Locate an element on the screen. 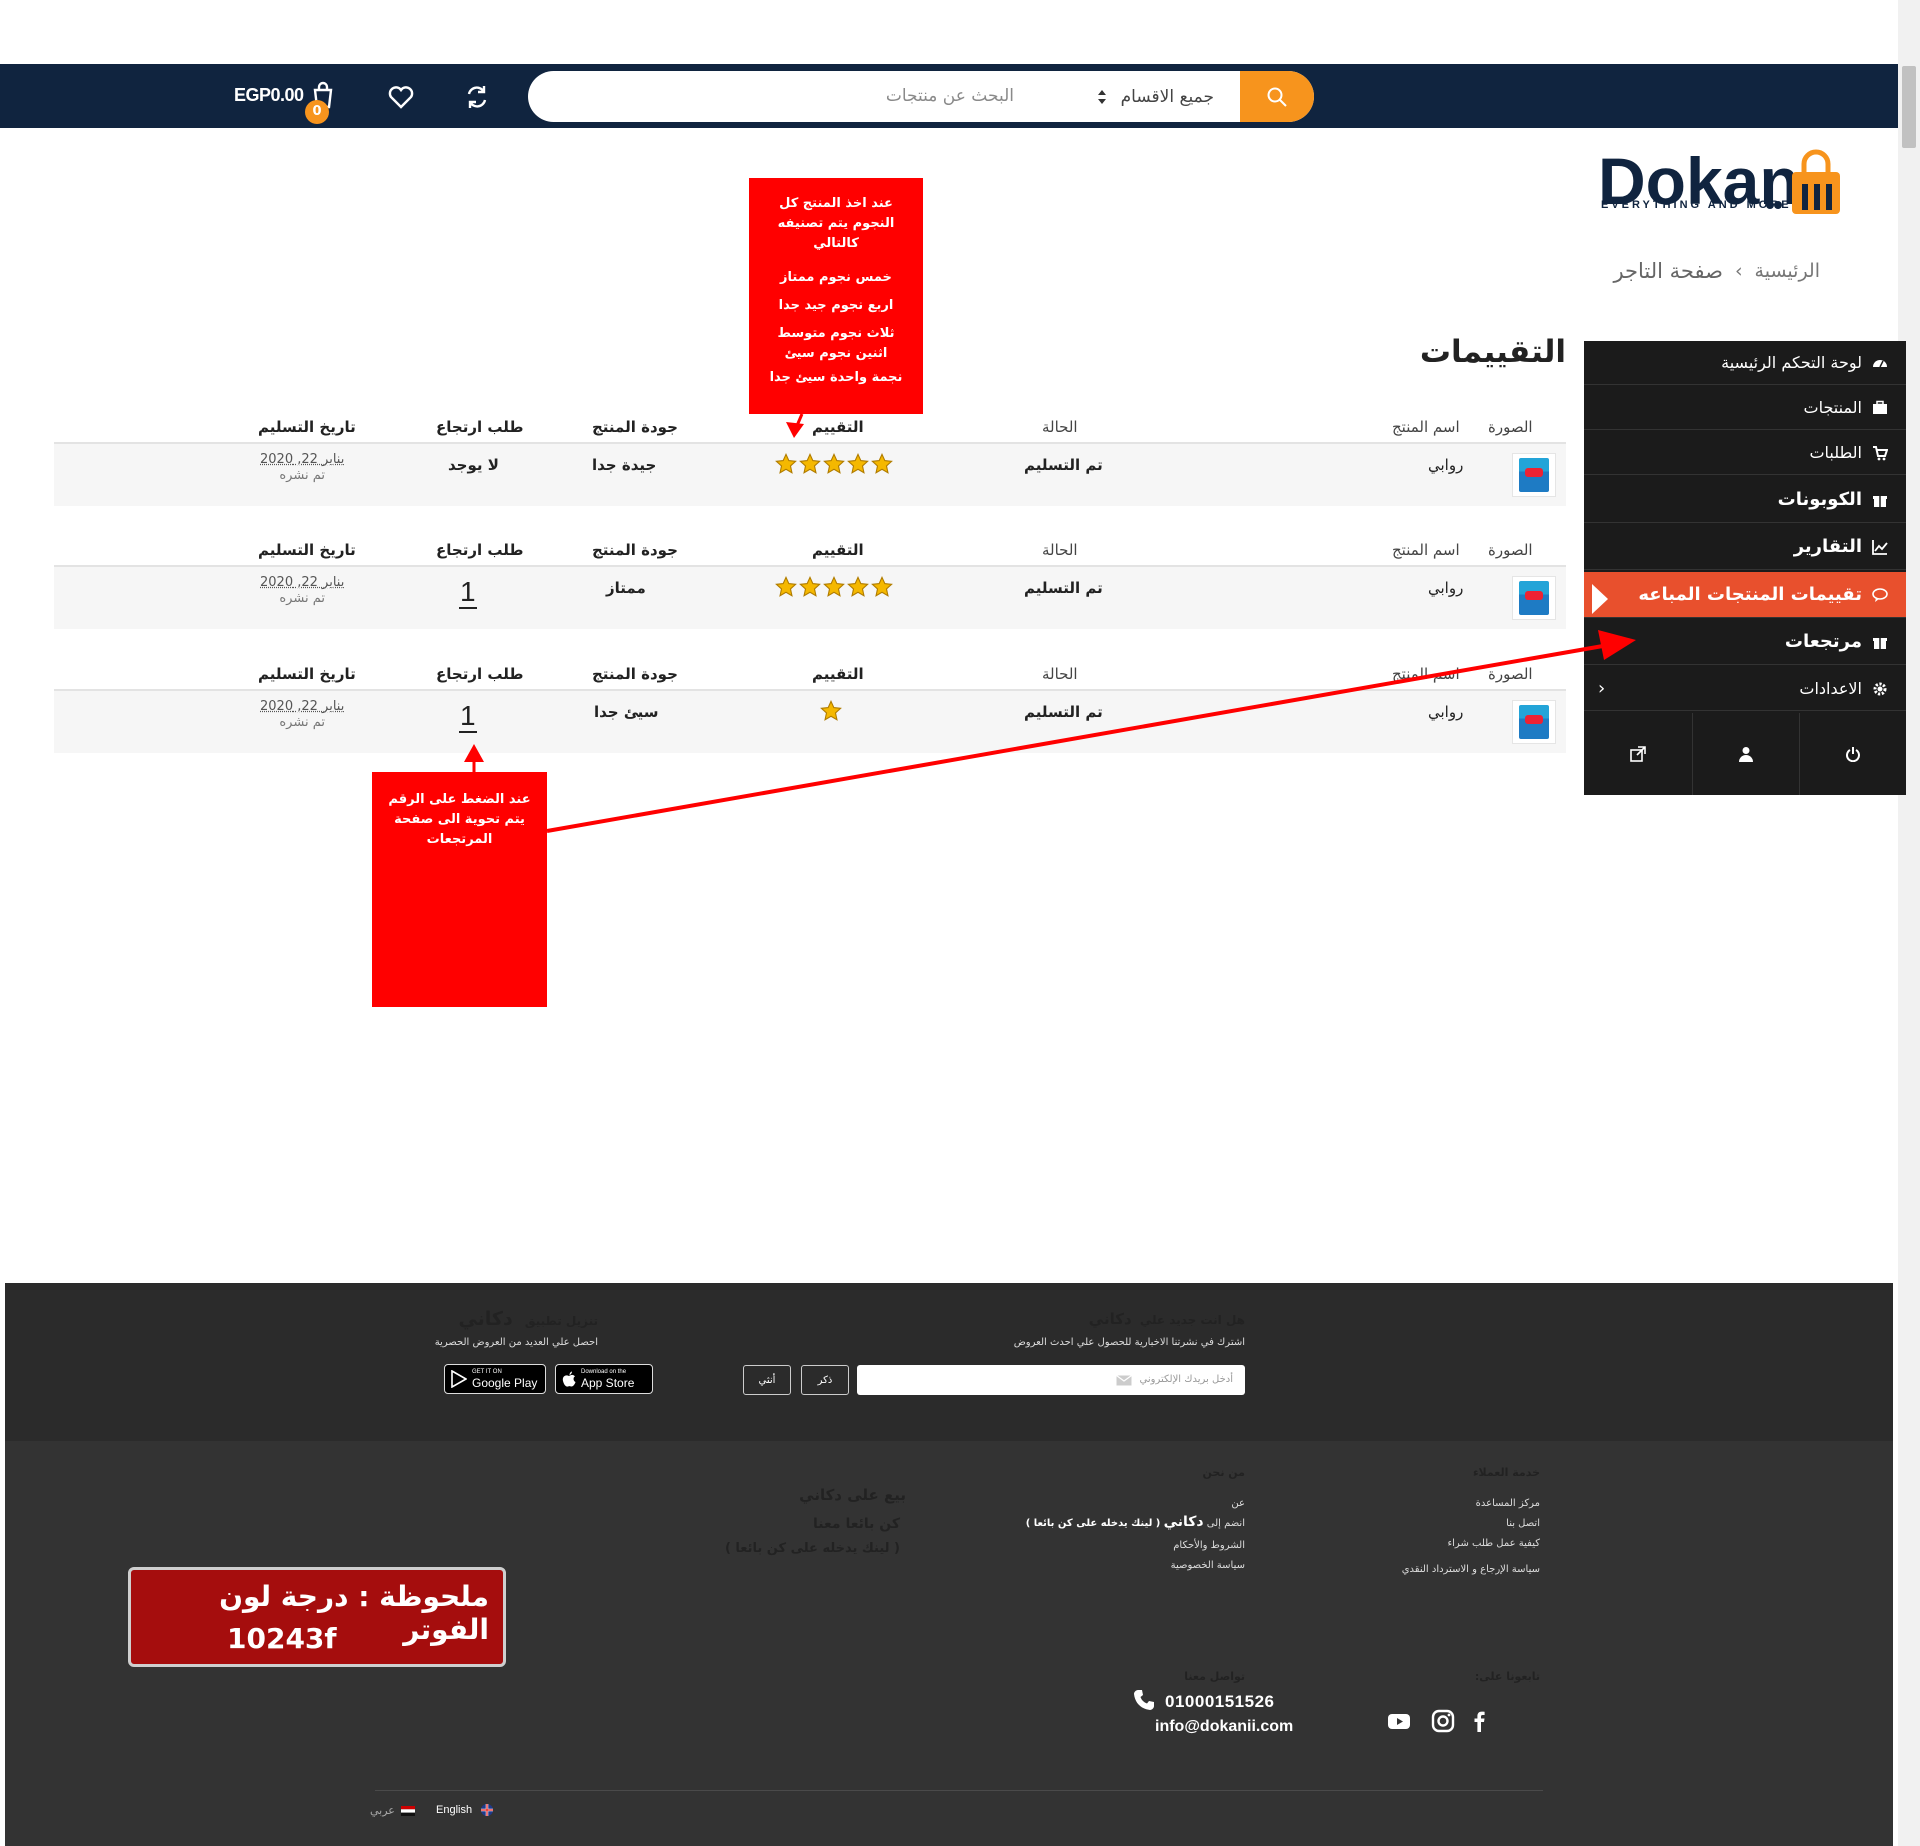  language-arabic: عربي is located at coordinates (392, 1810).